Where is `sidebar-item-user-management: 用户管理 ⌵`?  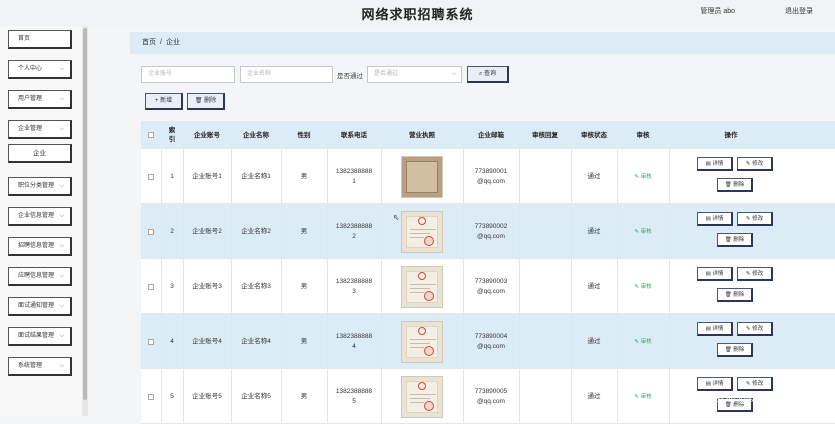 sidebar-item-user-management: 用户管理 ⌵ is located at coordinates (40, 99).